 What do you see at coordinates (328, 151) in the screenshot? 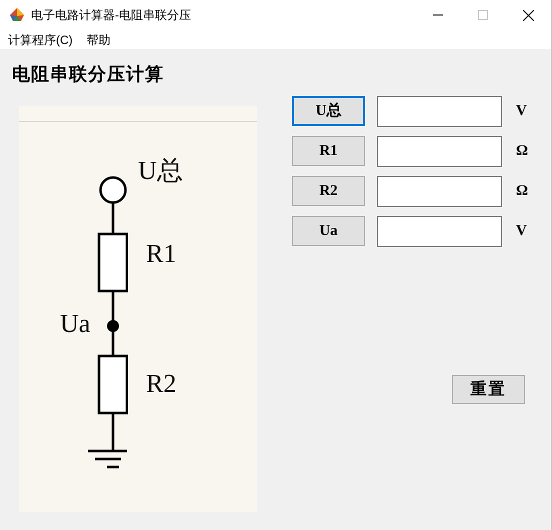
I see `parameter-button: R1` at bounding box center [328, 151].